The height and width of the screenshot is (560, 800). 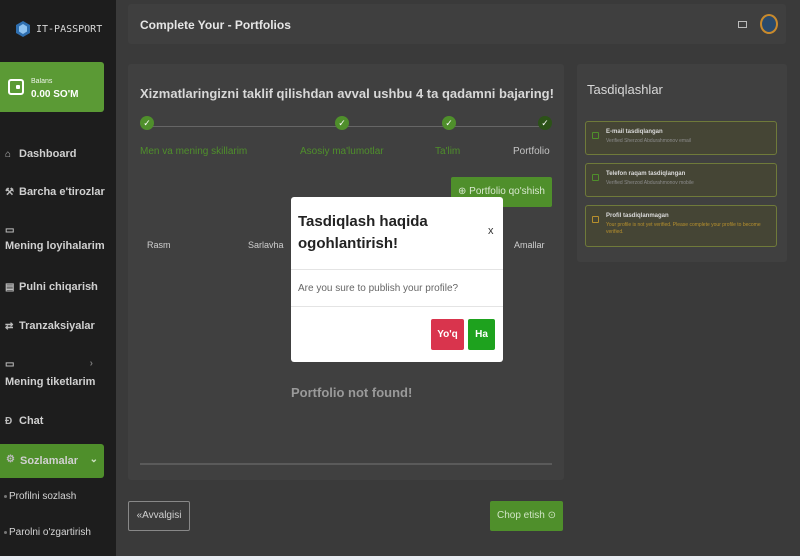 I want to click on home-icon: ⌂, so click(x=8, y=154).